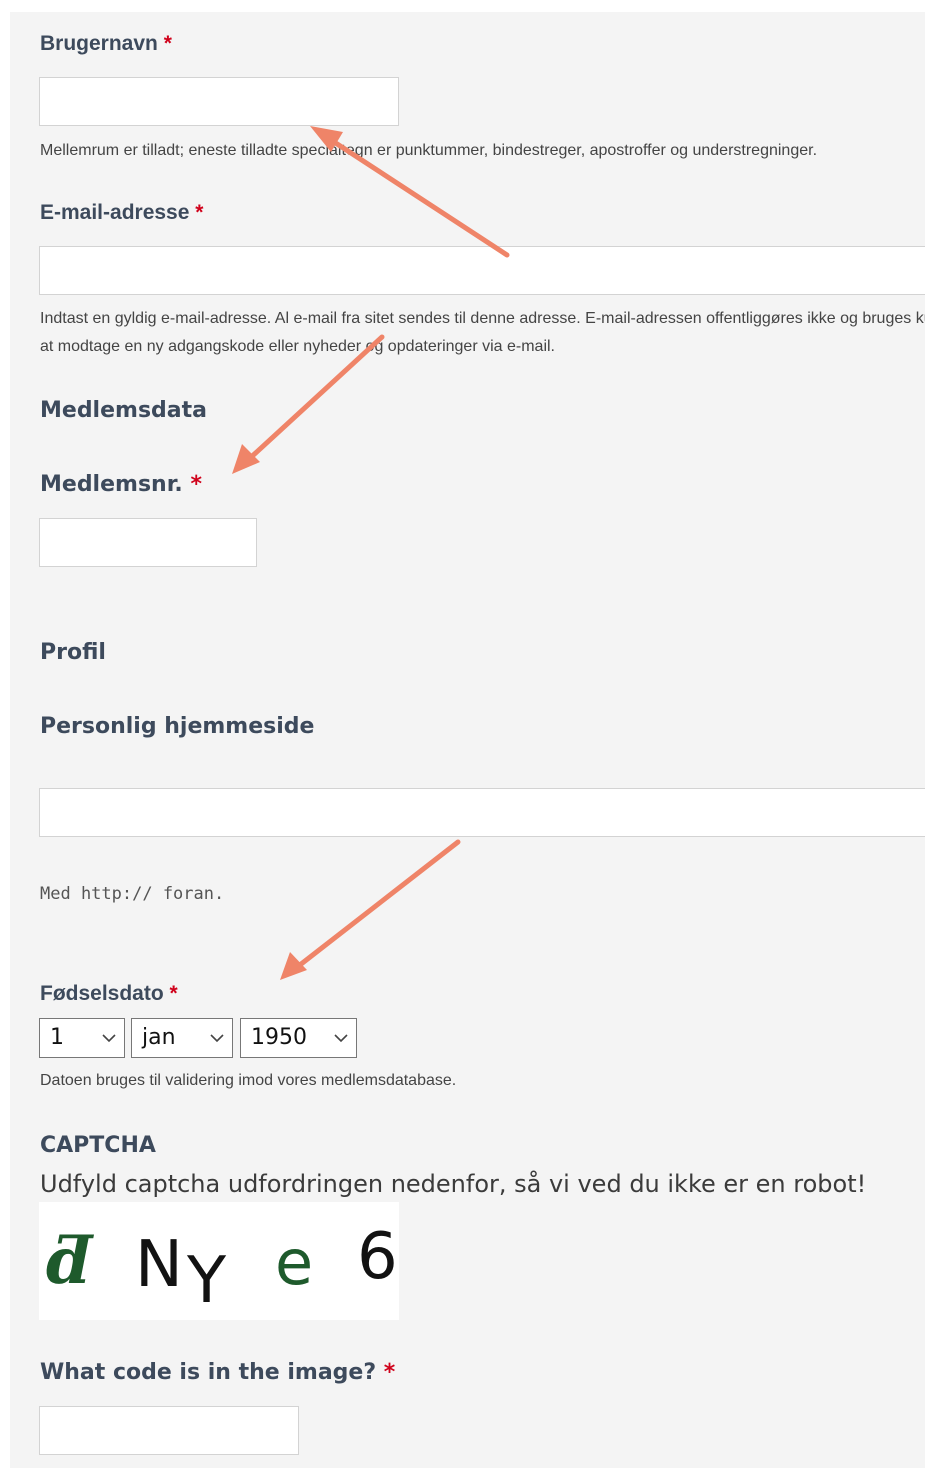 The height and width of the screenshot is (1468, 925). Describe the element at coordinates (57, 1037) in the screenshot. I see `birth-day-value: 1` at that location.